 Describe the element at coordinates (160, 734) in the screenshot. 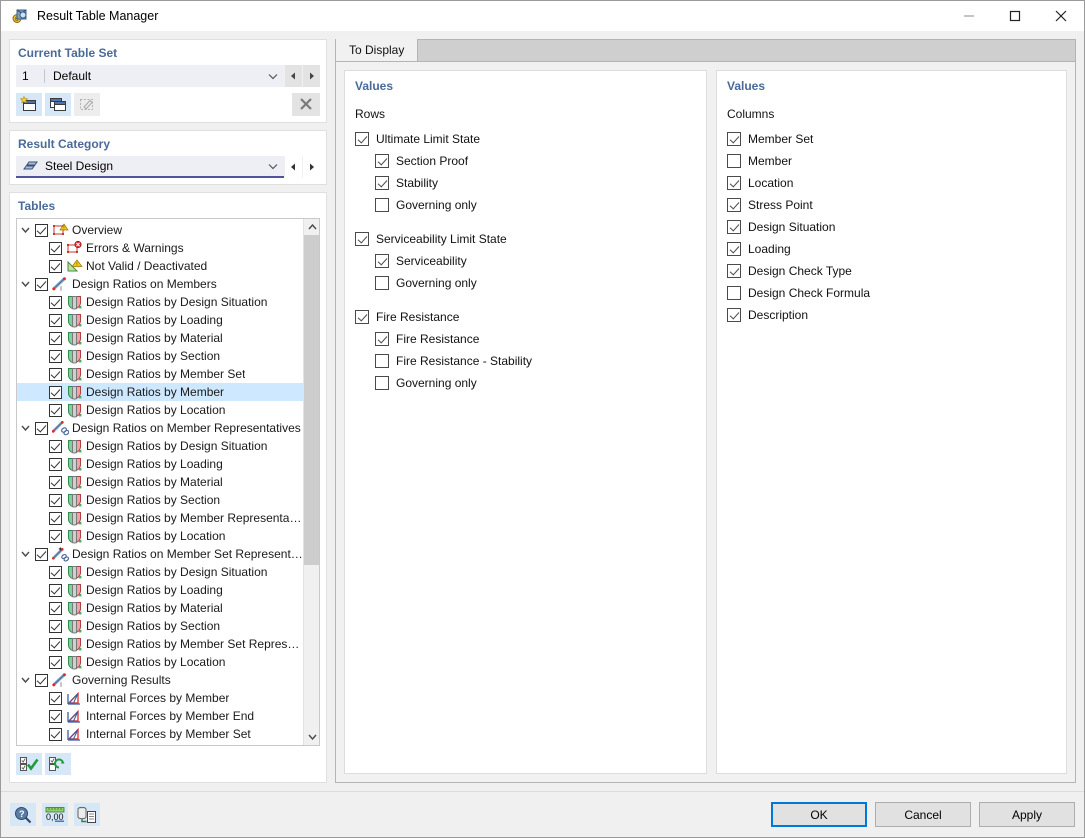

I see `tree-item: Internal Forces by Member Set` at that location.